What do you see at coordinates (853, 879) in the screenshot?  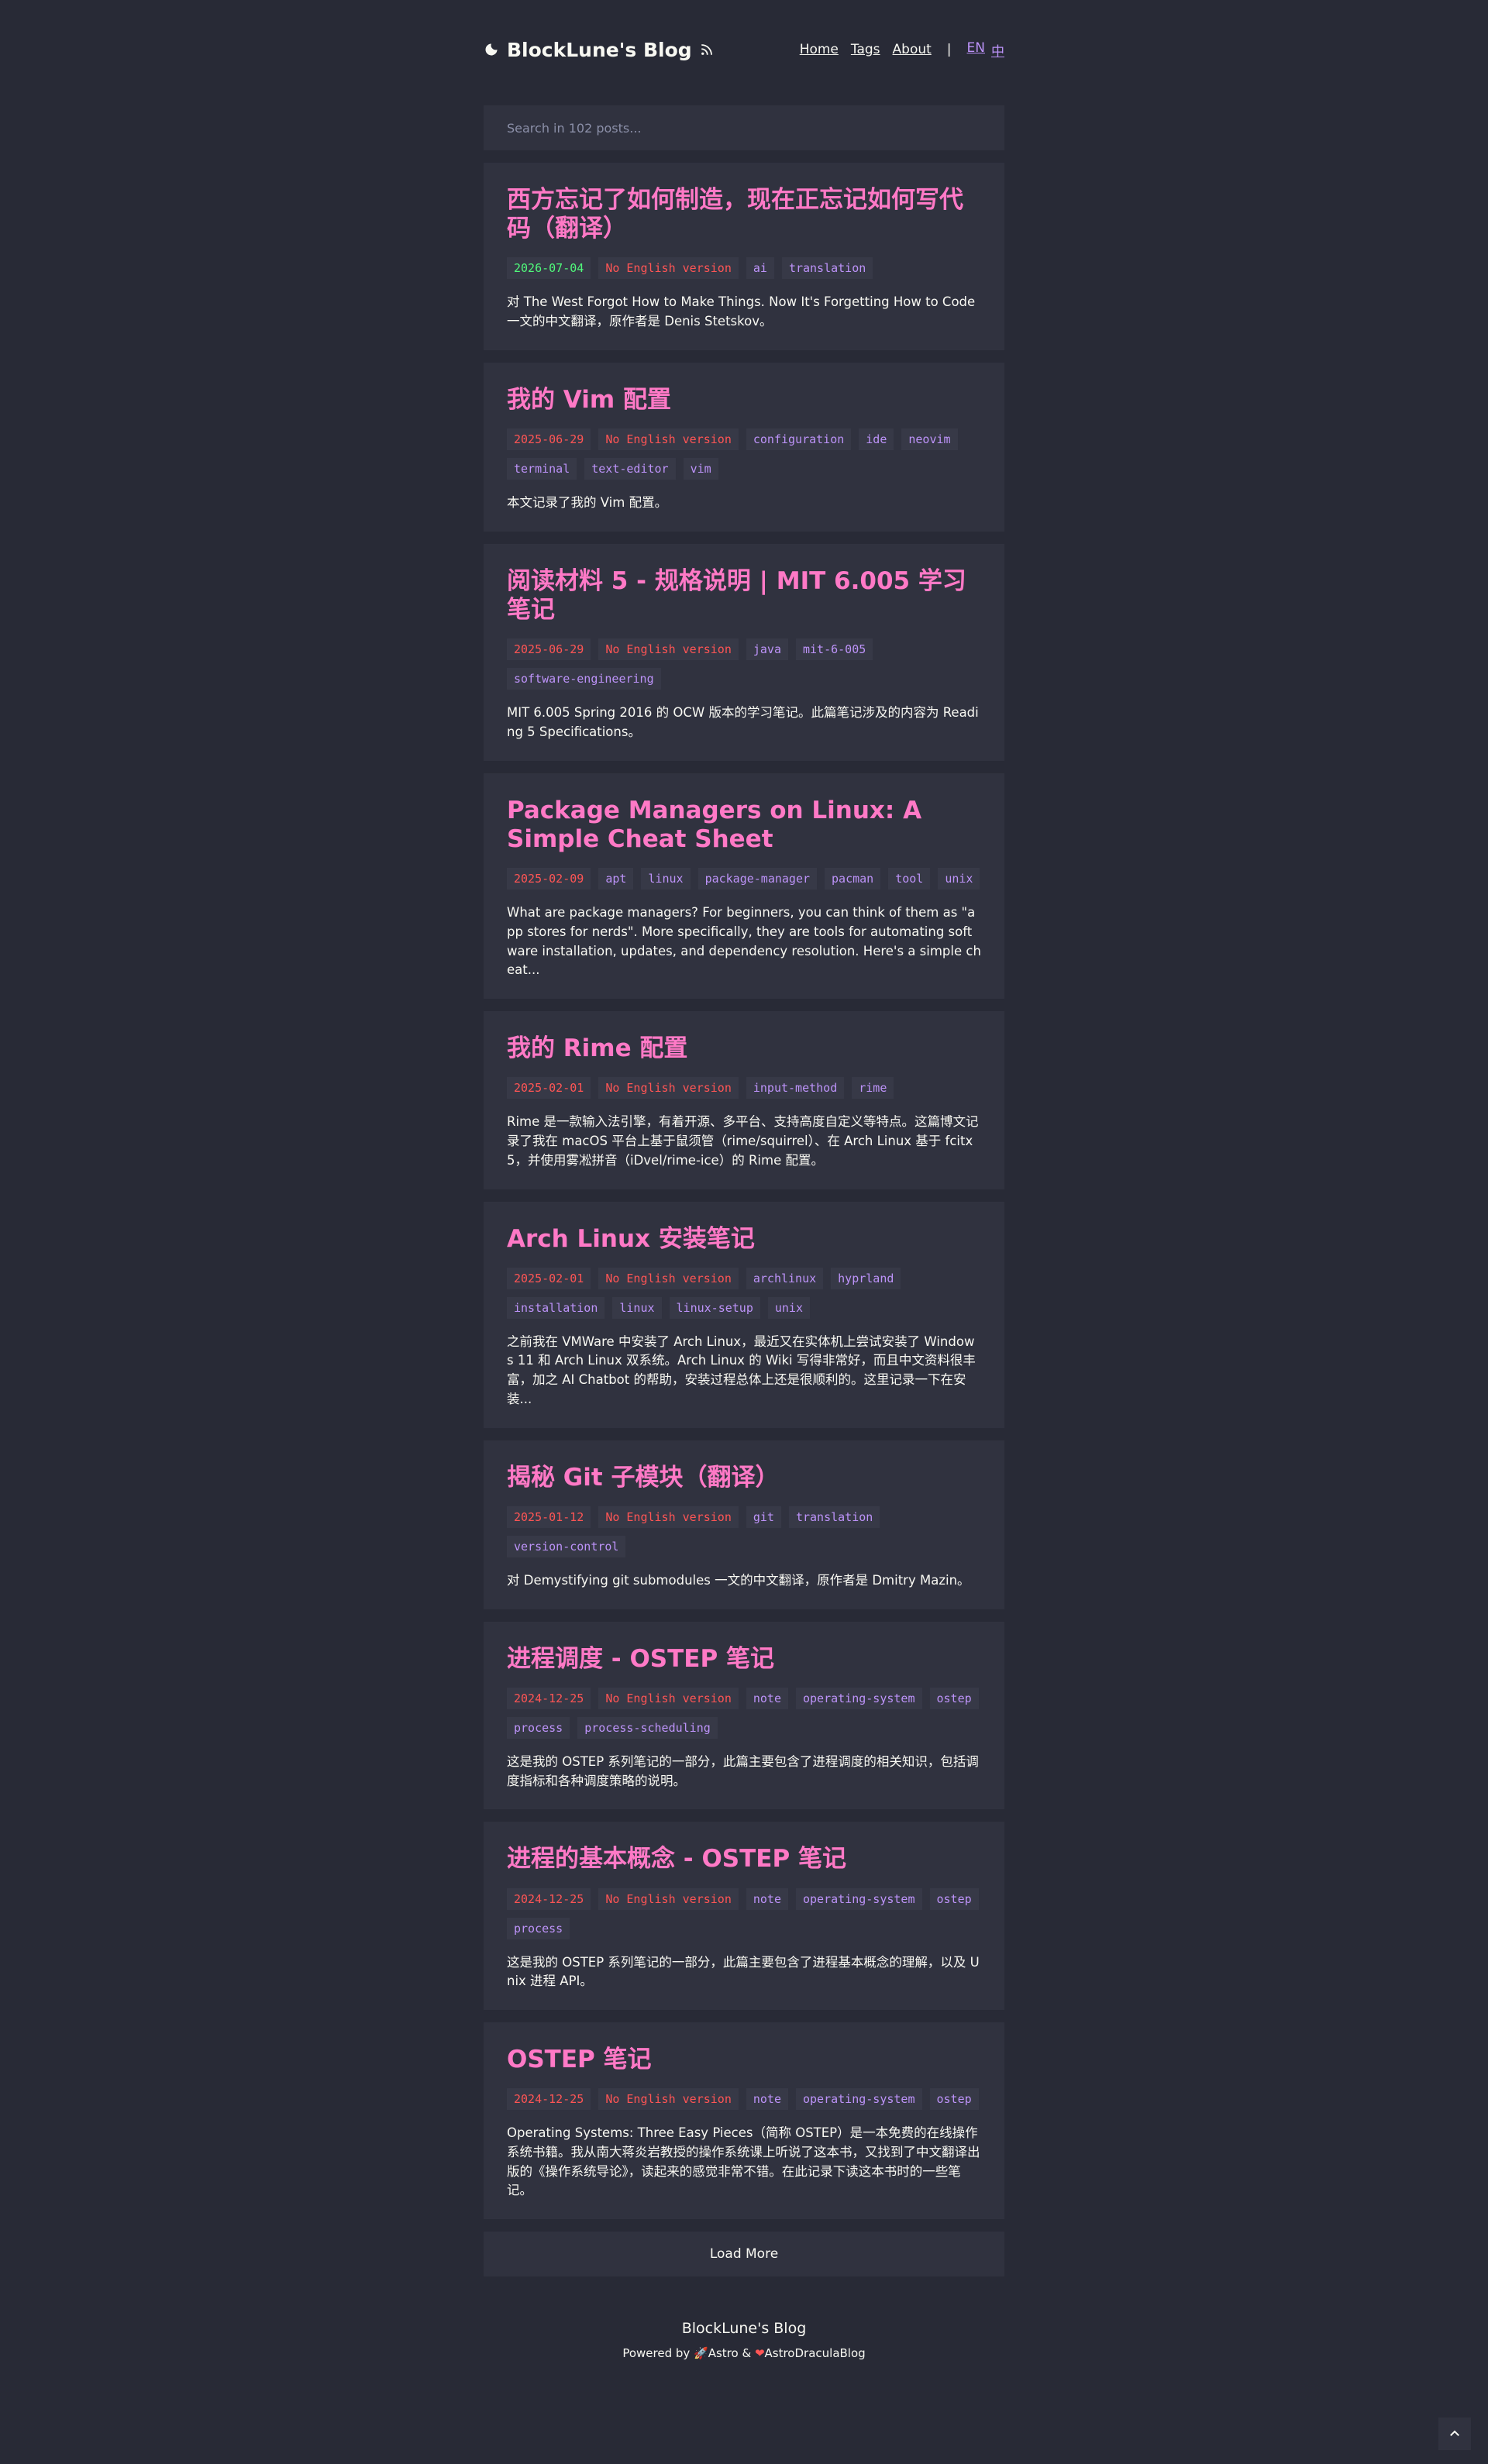 I see `post-tag: pacman` at bounding box center [853, 879].